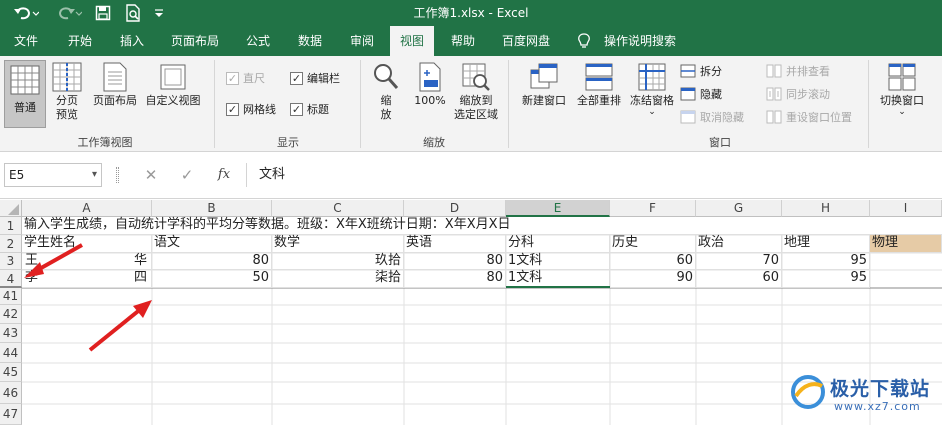 The image size is (942, 425). What do you see at coordinates (412, 41) in the screenshot?
I see `tab-view: 视图` at bounding box center [412, 41].